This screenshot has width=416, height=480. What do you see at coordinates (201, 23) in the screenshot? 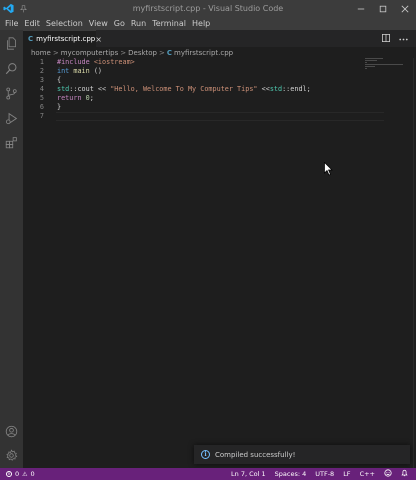
I see `menu-help: Help` at bounding box center [201, 23].